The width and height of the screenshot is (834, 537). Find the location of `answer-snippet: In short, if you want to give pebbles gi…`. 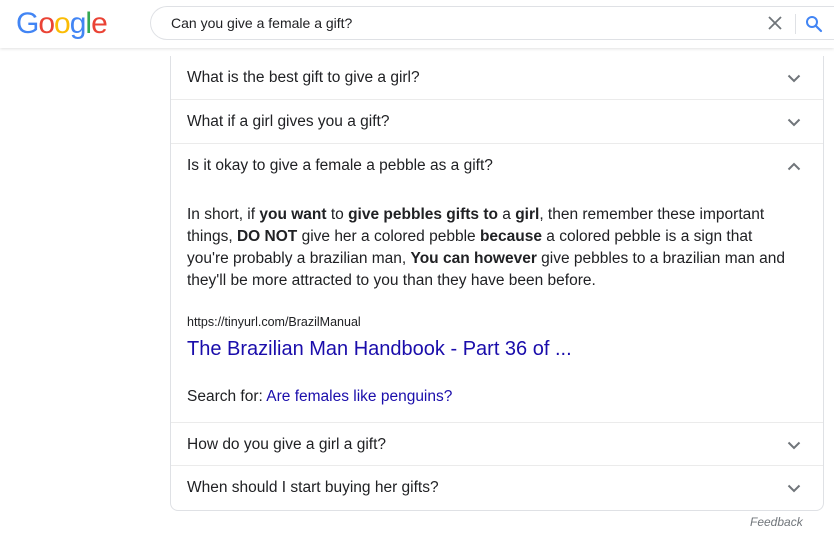

answer-snippet: In short, if you want to give pebbles gi… is located at coordinates (492, 248).